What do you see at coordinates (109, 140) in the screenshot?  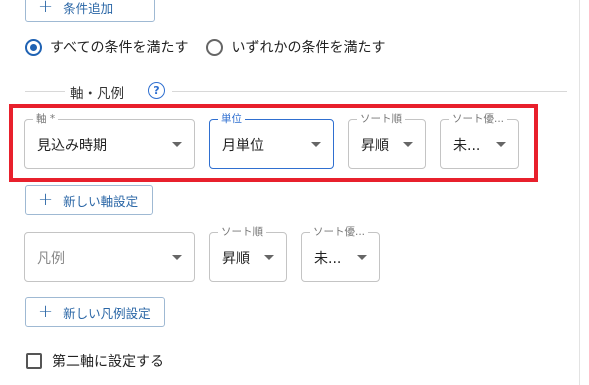 I see `axis-select: 軸 * 見込み時期` at bounding box center [109, 140].